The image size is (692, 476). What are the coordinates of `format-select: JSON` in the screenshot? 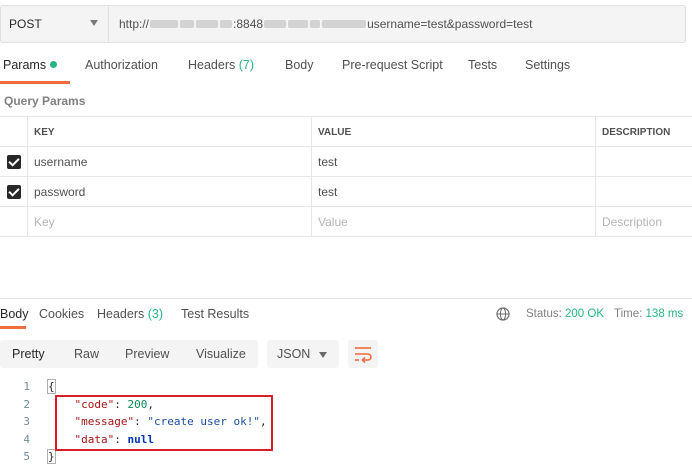 It's located at (303, 354).